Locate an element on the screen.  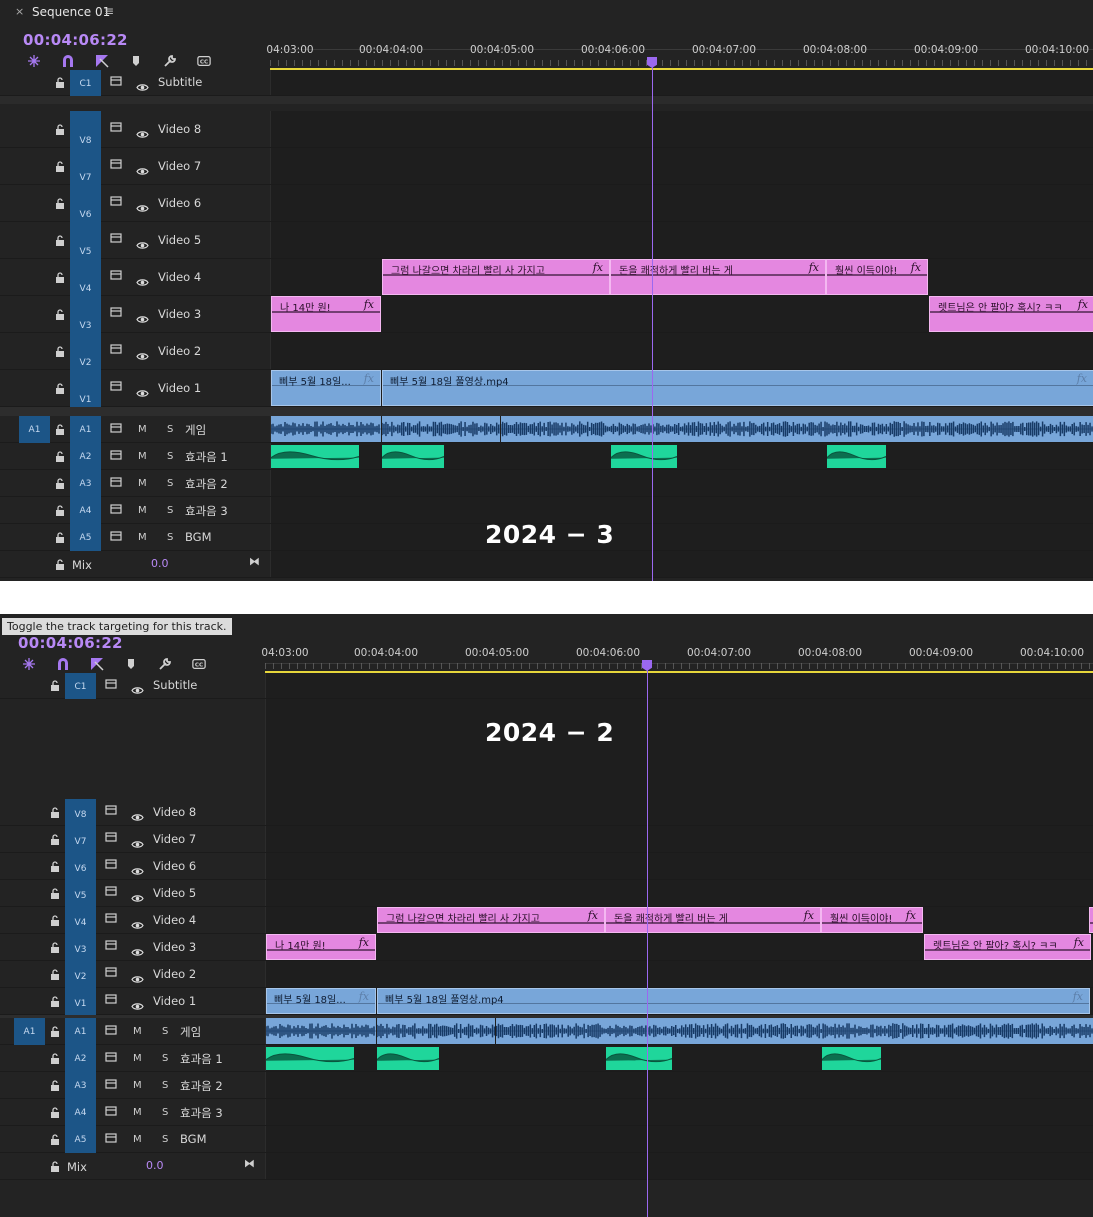
mix-volume-value: 0.0 is located at coordinates (160, 563).